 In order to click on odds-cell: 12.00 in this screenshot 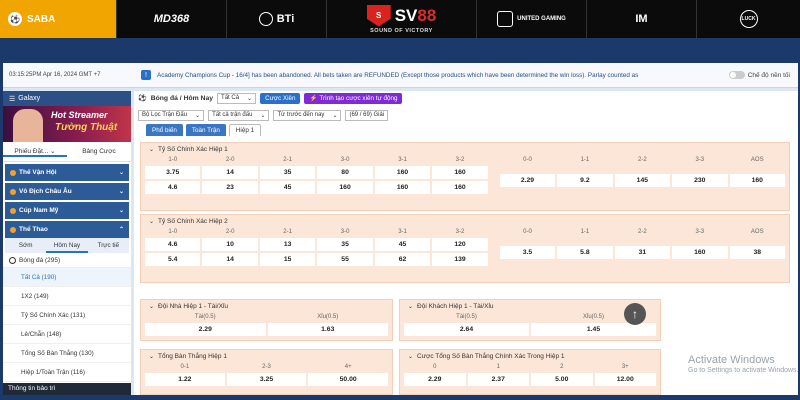, I will do `click(625, 379)`.